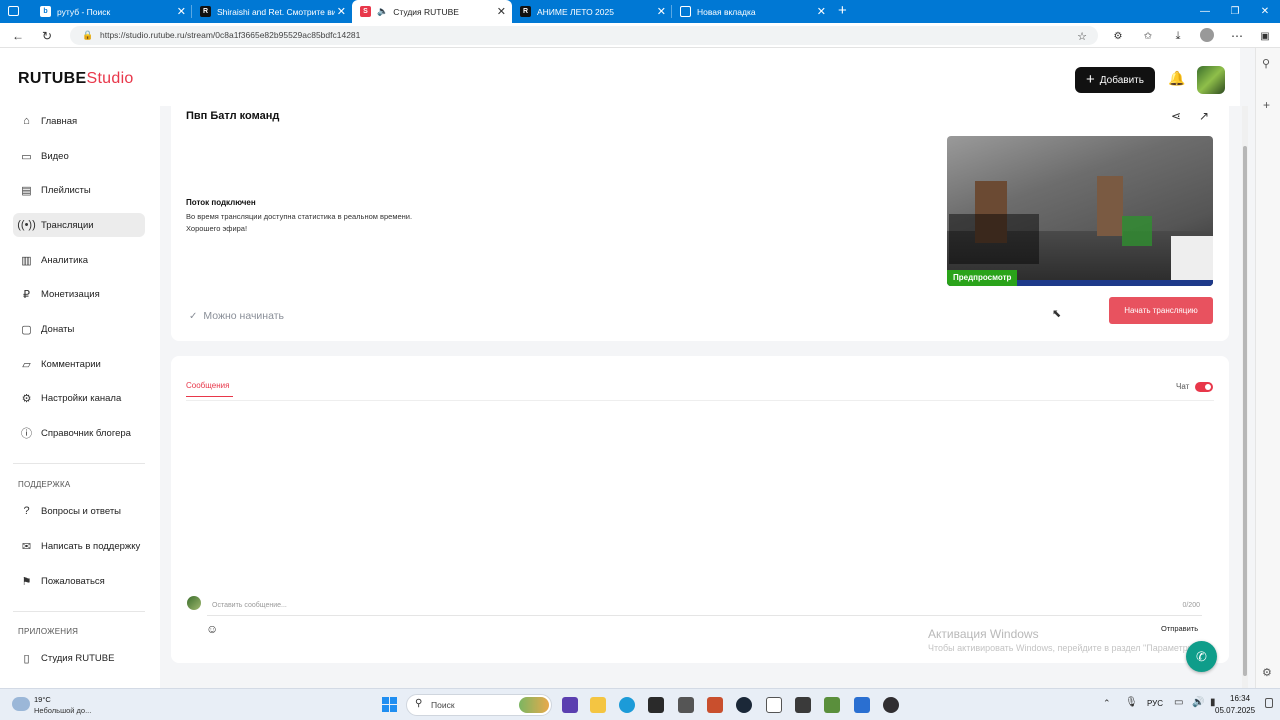  What do you see at coordinates (276, 11) in the screenshot?
I see `tab-title: Shiraishi and Ret. Смотрите вид` at bounding box center [276, 11].